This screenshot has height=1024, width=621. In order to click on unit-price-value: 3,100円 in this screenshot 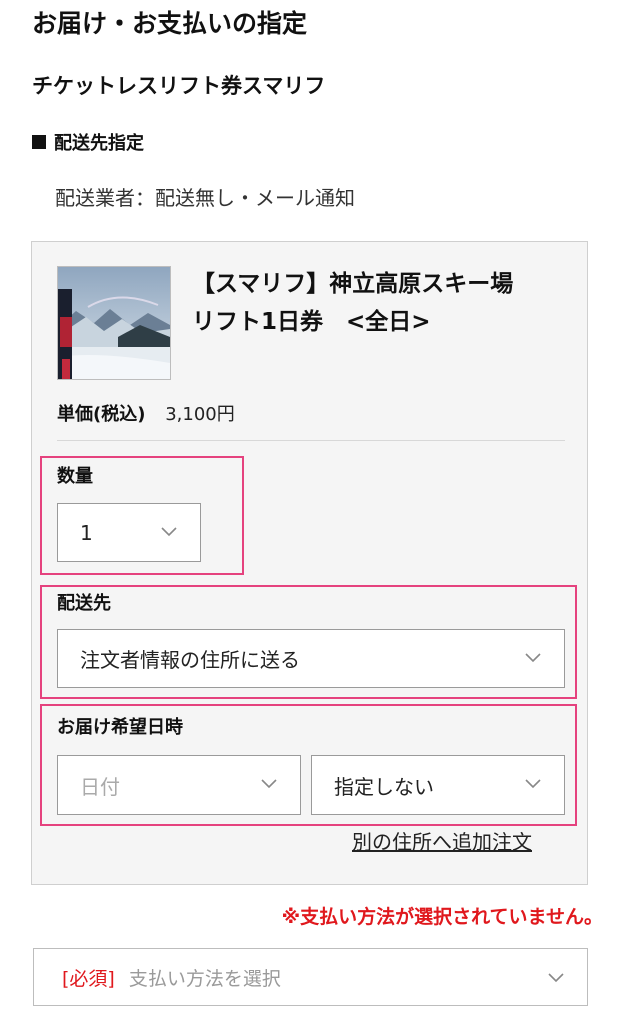, I will do `click(200, 414)`.